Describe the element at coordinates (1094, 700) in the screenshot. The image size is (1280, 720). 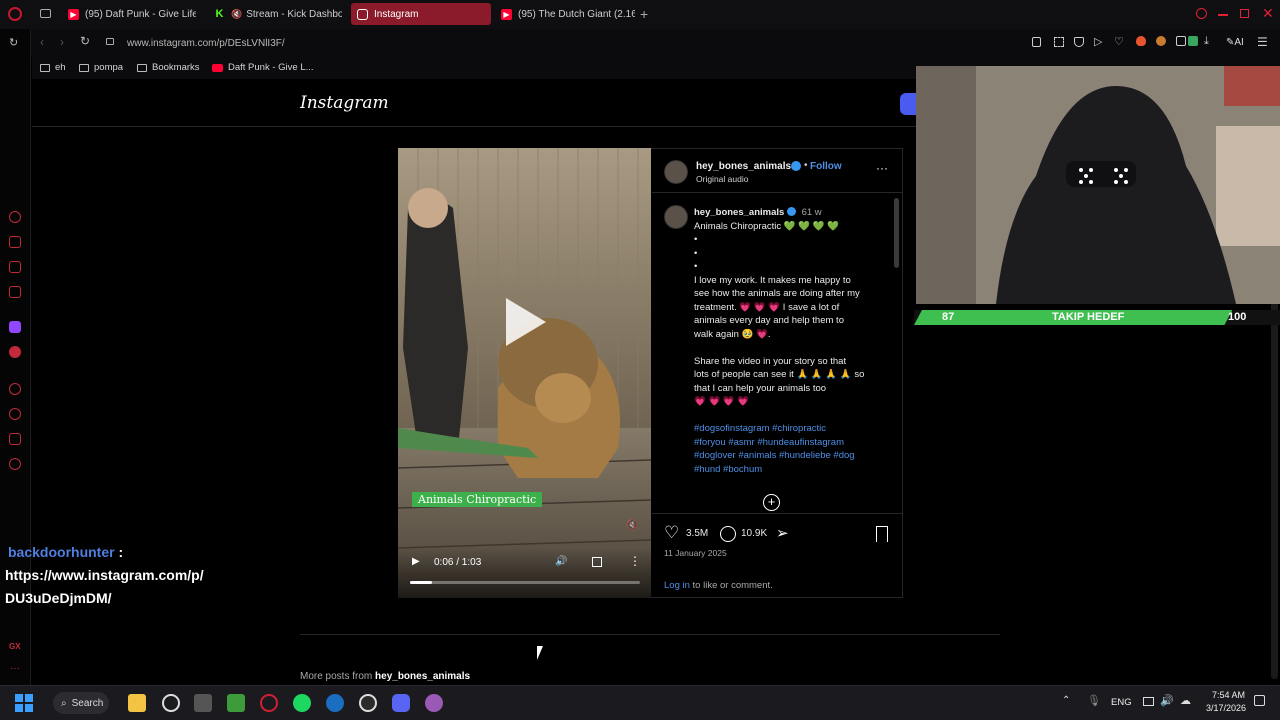
I see `microphone-icon: 🎙` at that location.